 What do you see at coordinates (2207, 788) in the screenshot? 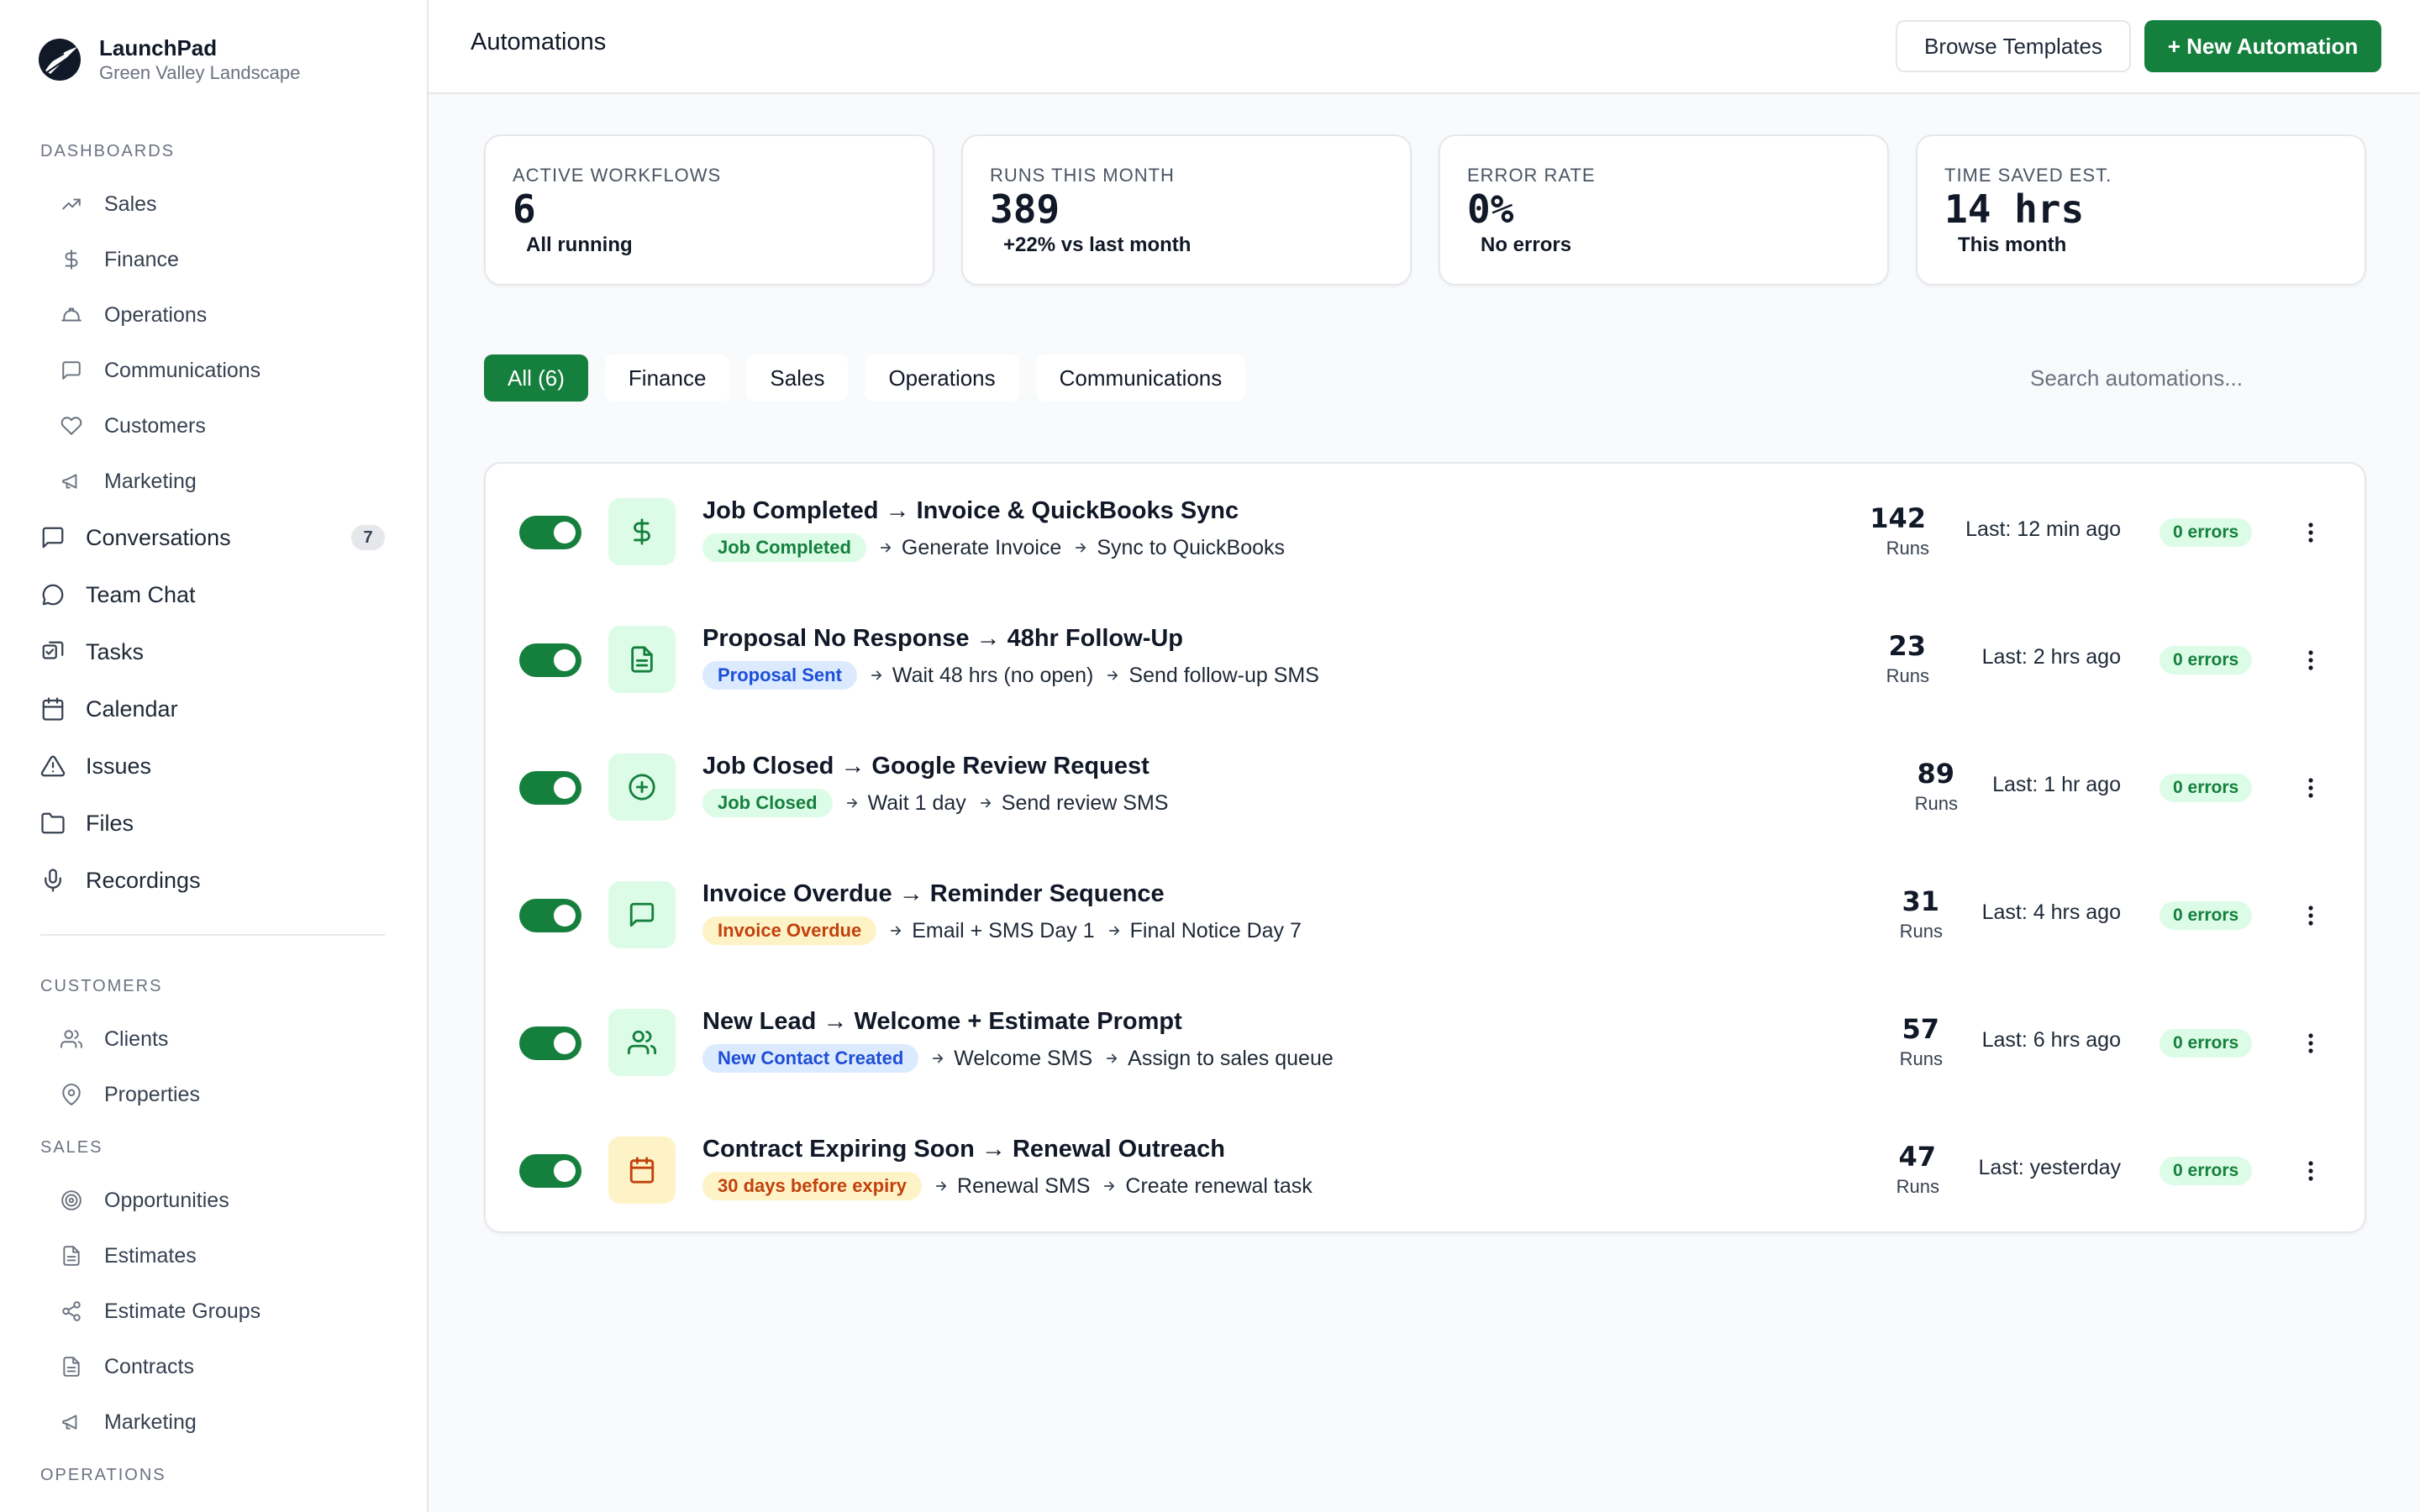
I see `error-count-badge: 0 errors` at bounding box center [2207, 788].